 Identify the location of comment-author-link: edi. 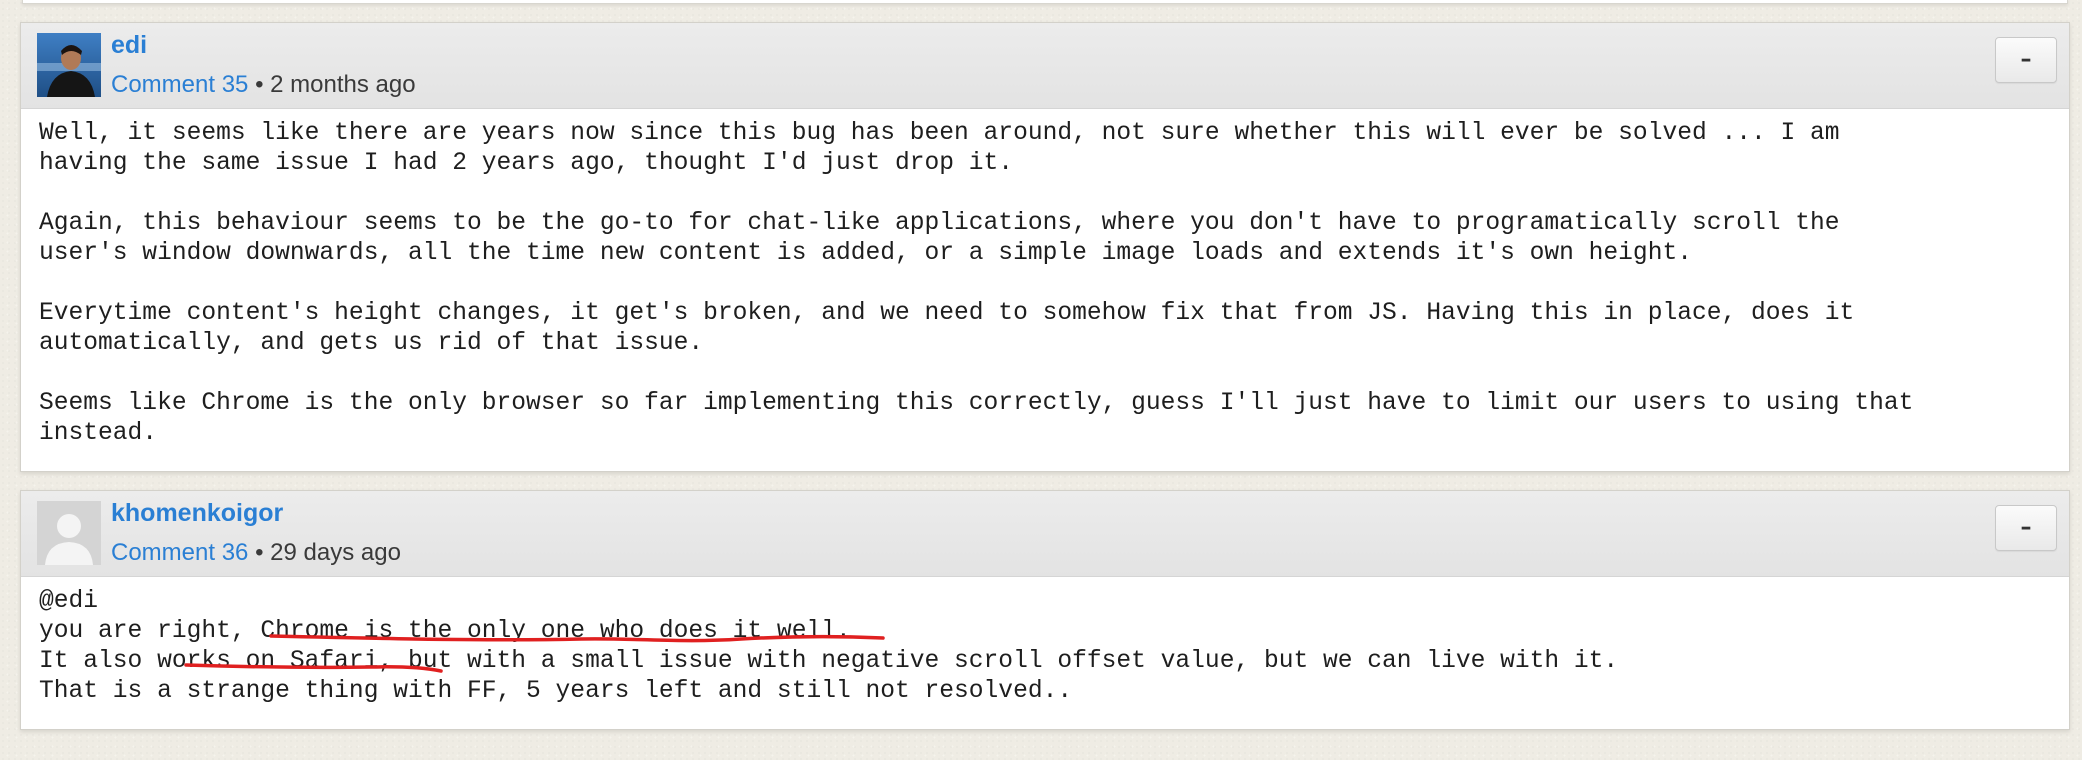
(129, 45).